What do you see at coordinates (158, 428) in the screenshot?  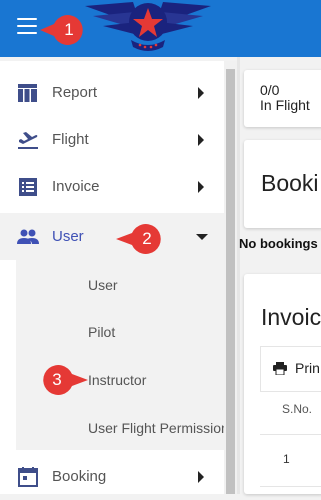 I see `submenu-user-flight-permission-label: User Flight Permission` at bounding box center [158, 428].